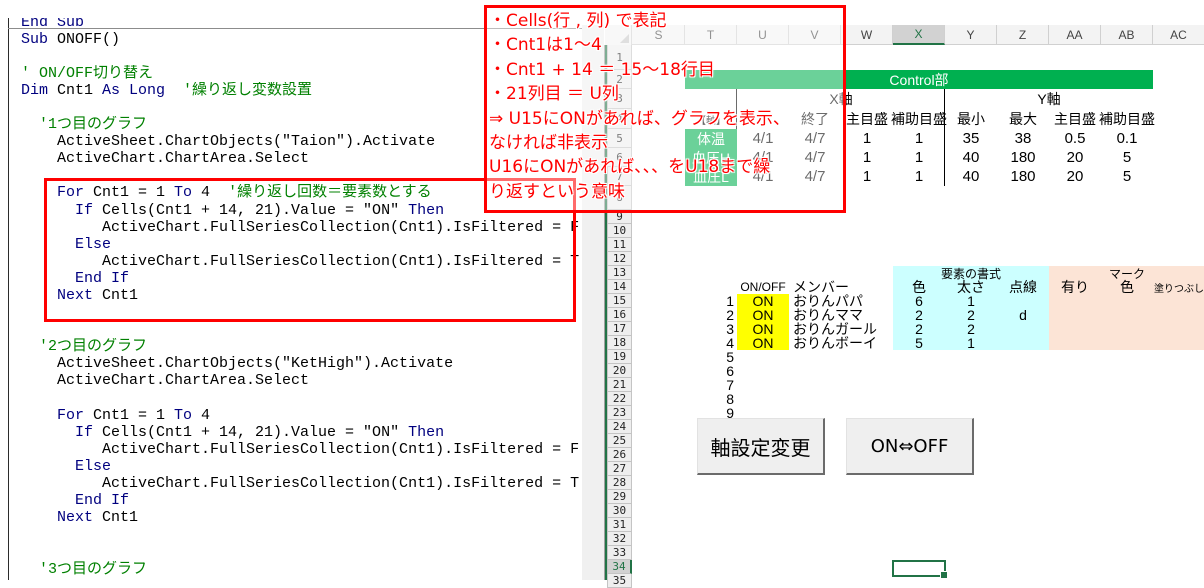 The image size is (1204, 588). What do you see at coordinates (1178, 35) in the screenshot?
I see `column-header-ac: AC` at bounding box center [1178, 35].